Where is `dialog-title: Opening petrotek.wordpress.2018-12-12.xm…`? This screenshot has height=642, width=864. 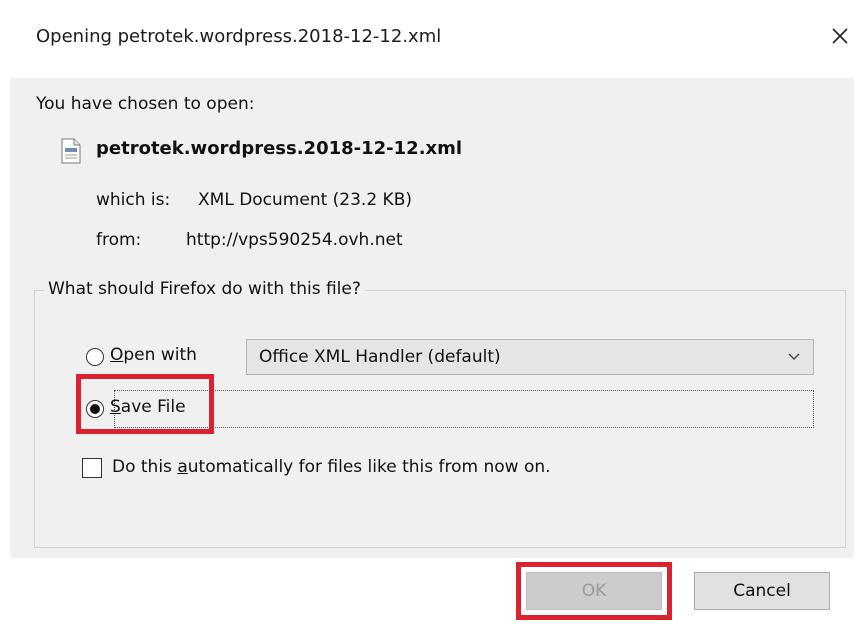
dialog-title: Opening petrotek.wordpress.2018-12-12.xm… is located at coordinates (239, 36).